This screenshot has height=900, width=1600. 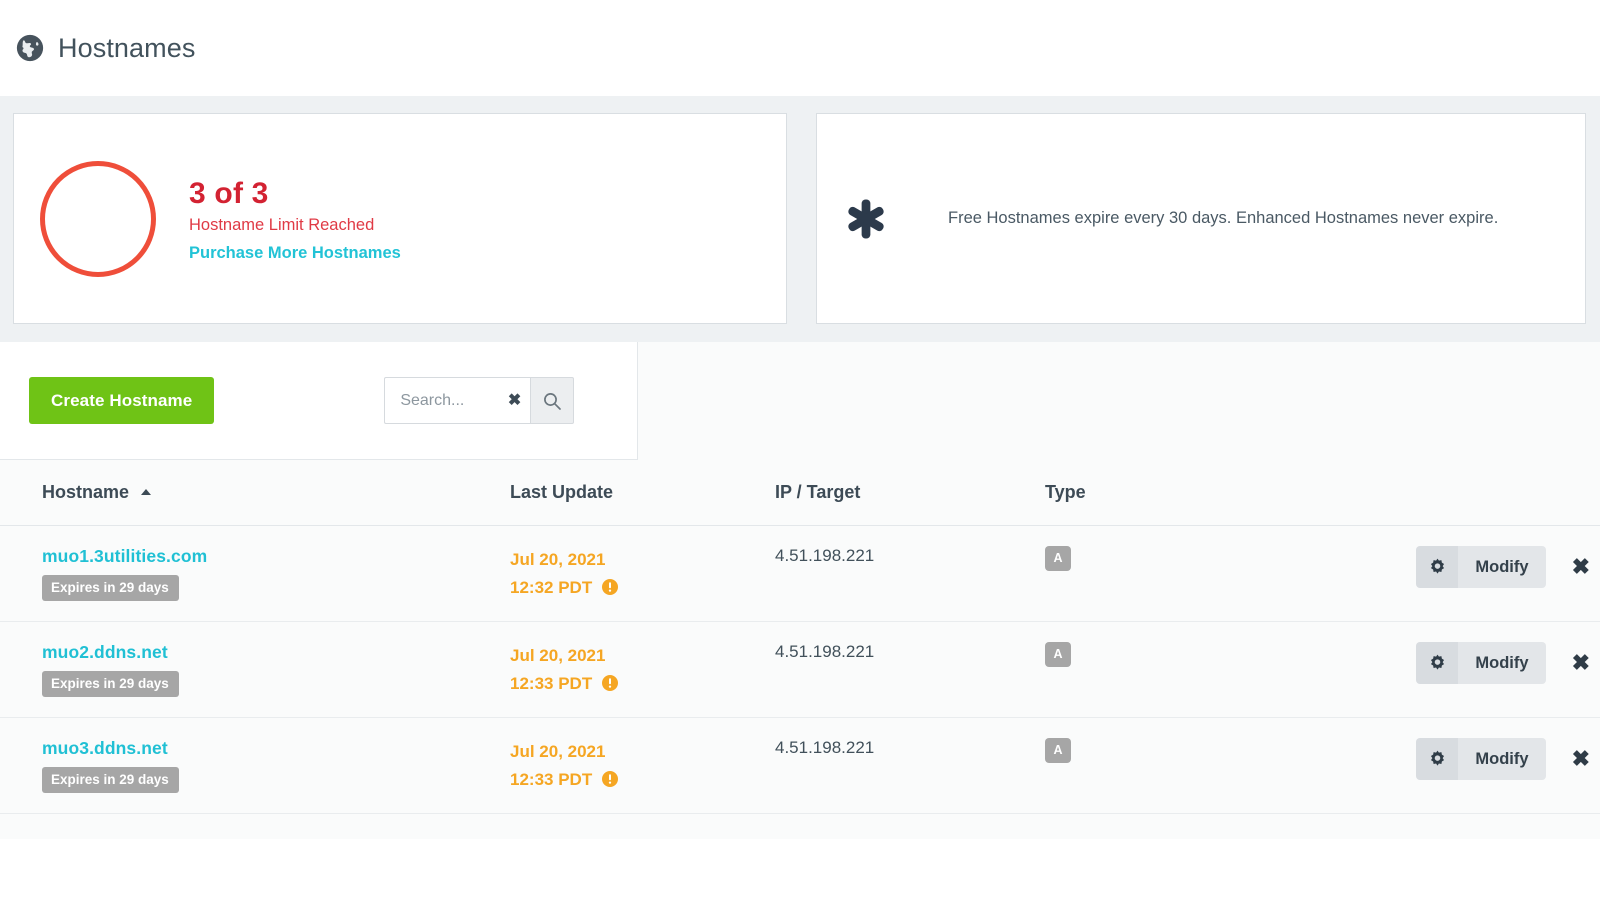 I want to click on globe-icon, so click(x=30, y=48).